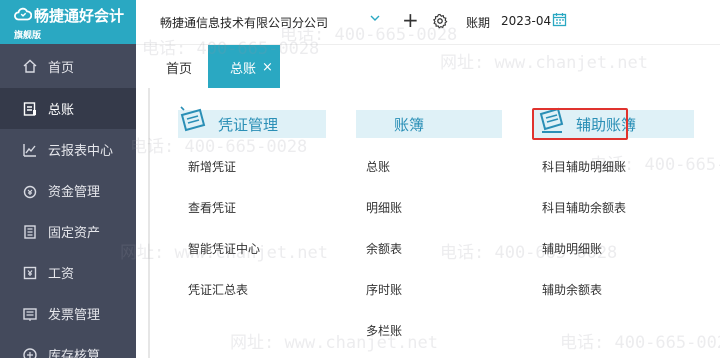 The width and height of the screenshot is (720, 358). I want to click on tab-home: 首页, so click(179, 67).